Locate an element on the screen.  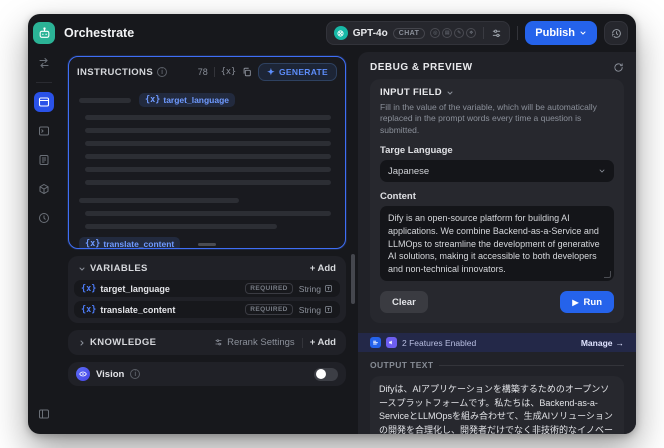
nav-orchestrate-icon is located at coordinates (44, 102).